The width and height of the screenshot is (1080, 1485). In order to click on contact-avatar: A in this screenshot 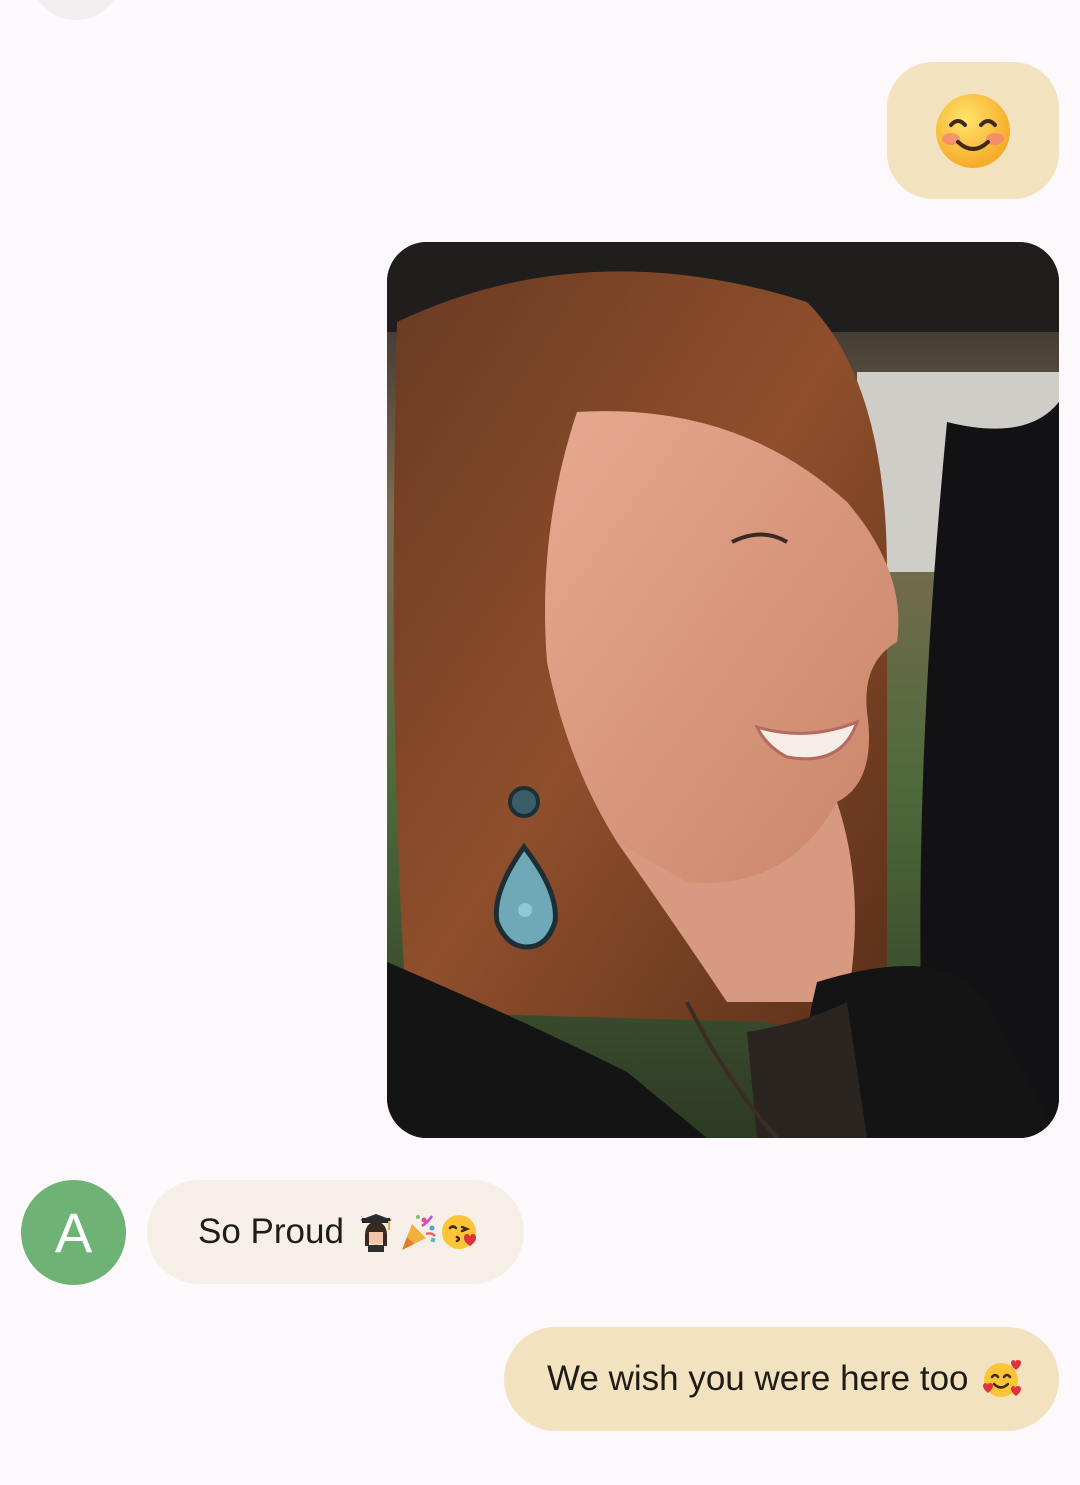, I will do `click(73, 1232)`.